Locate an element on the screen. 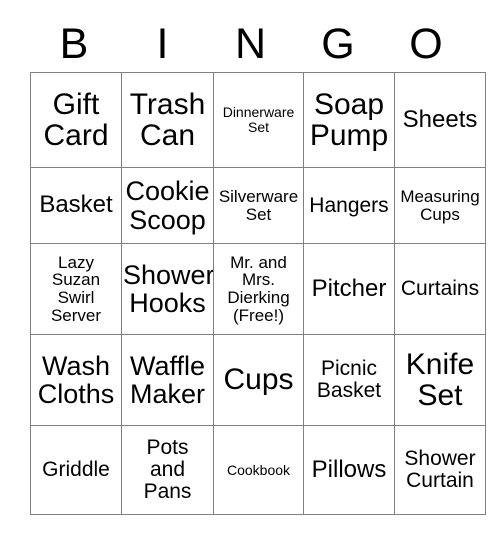 Image resolution: width=500 pixels, height=544 pixels. bingo-cell-label: Picnic Basket is located at coordinates (349, 379).